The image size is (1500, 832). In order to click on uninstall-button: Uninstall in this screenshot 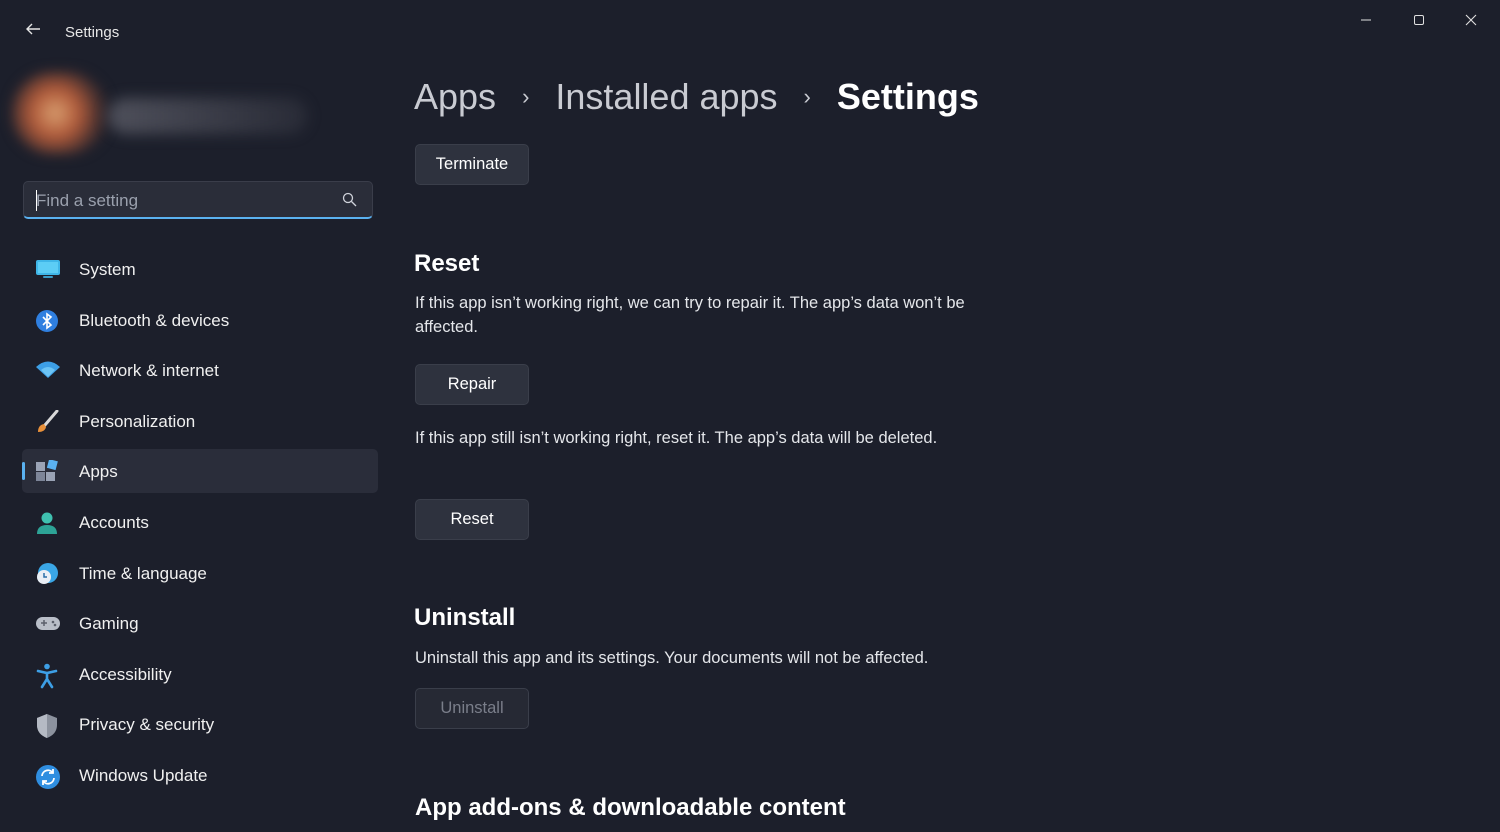, I will do `click(472, 708)`.